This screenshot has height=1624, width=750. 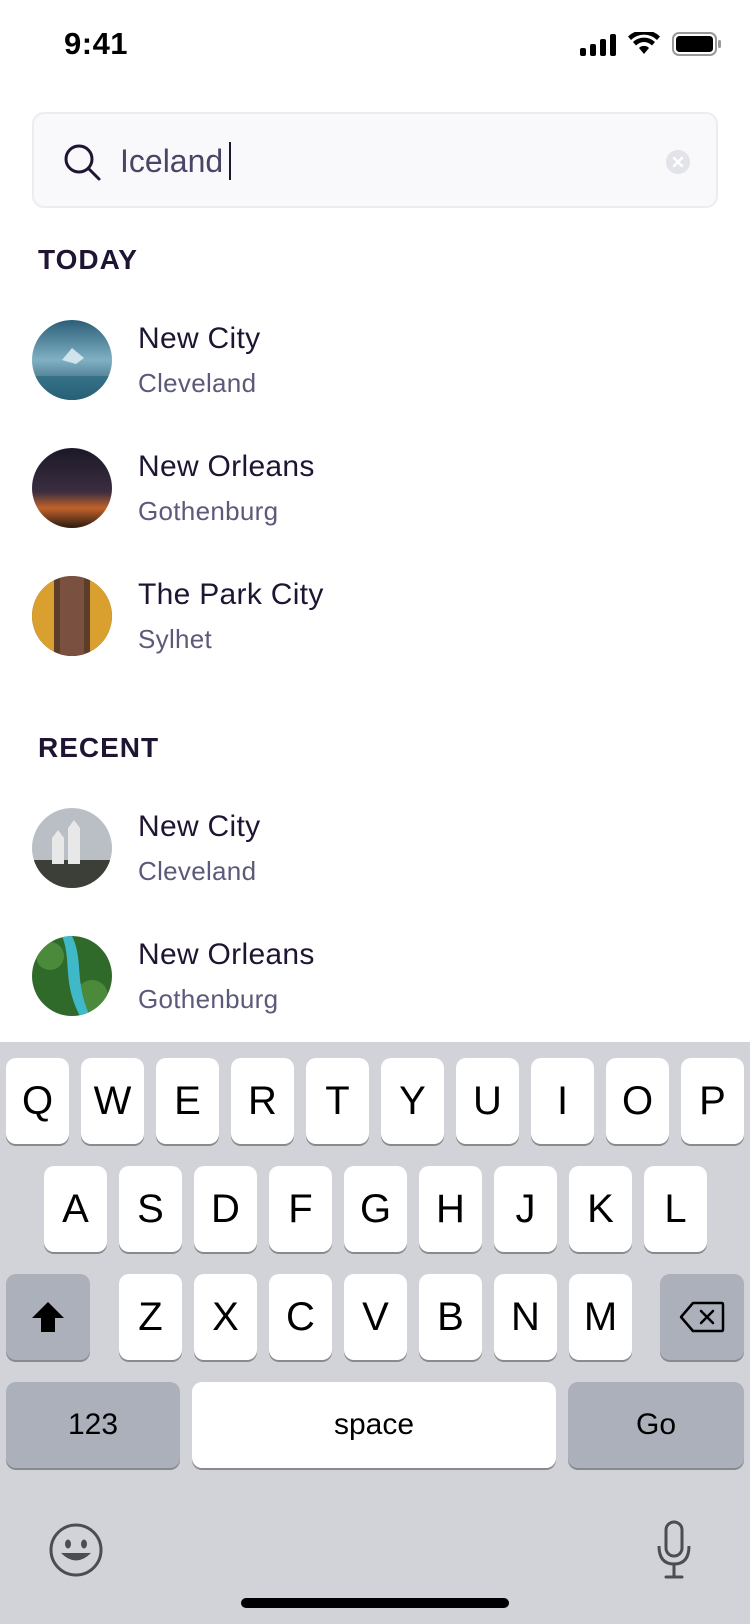 What do you see at coordinates (637, 1101) in the screenshot?
I see `key-o: O` at bounding box center [637, 1101].